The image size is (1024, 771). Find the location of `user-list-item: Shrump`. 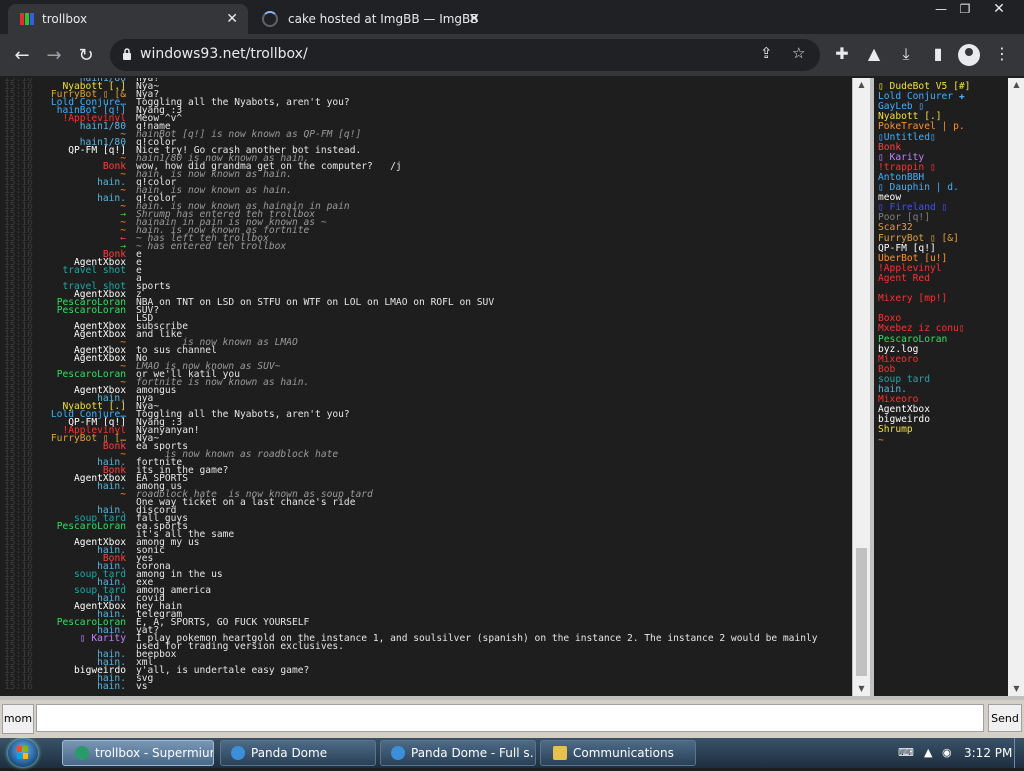

user-list-item: Shrump is located at coordinates (895, 430).